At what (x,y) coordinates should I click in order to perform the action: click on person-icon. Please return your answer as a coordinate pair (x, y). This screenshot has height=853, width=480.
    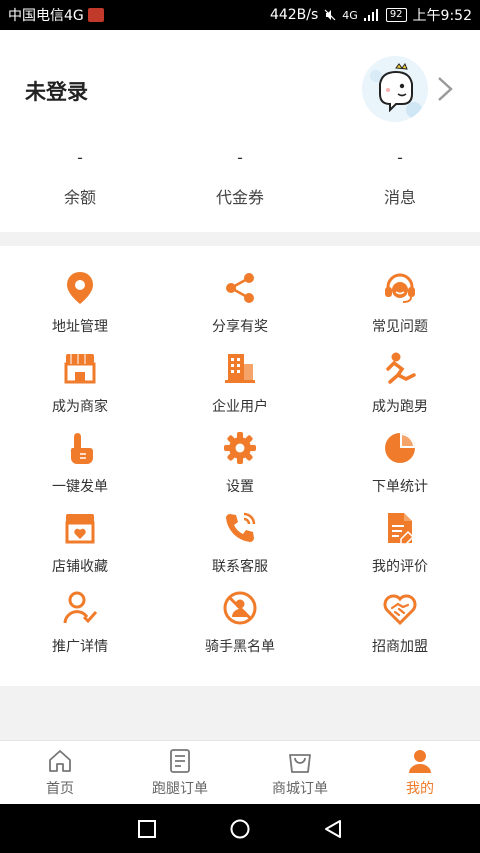
    Looking at the image, I should click on (420, 761).